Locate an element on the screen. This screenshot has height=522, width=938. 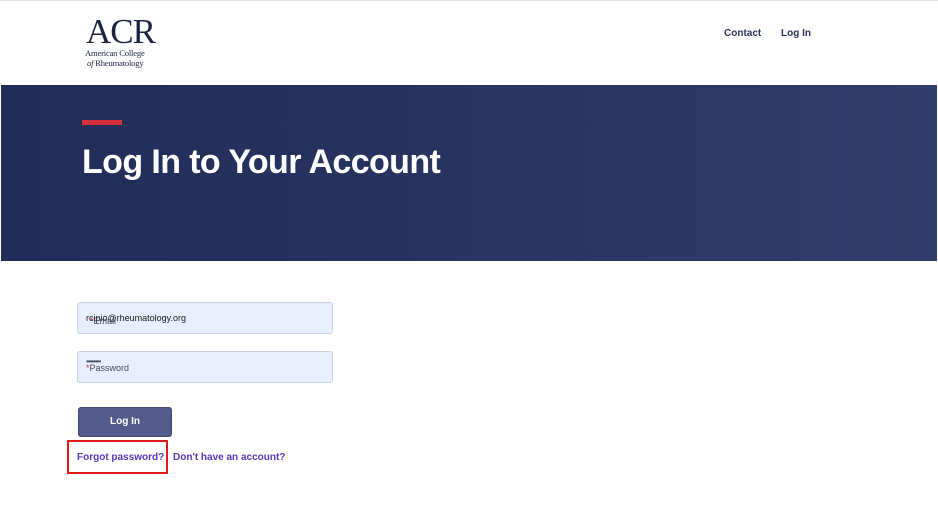
acr-logo: ACR American College of Rheumatology is located at coordinates (129, 41).